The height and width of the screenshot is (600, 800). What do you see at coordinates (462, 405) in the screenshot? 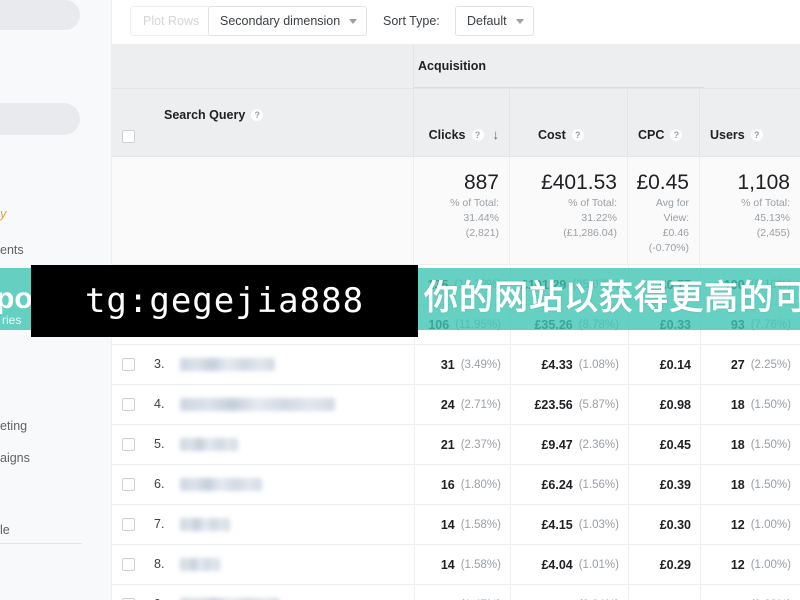
I see `cell-clicks: 24 (2.71%)` at bounding box center [462, 405].